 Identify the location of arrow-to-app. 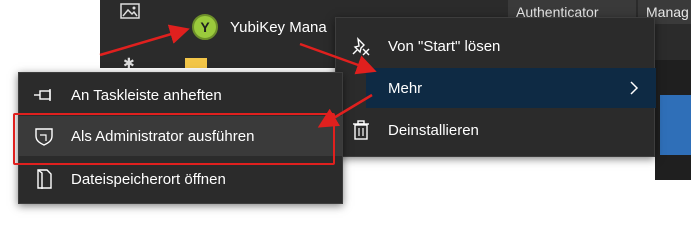
(144, 40).